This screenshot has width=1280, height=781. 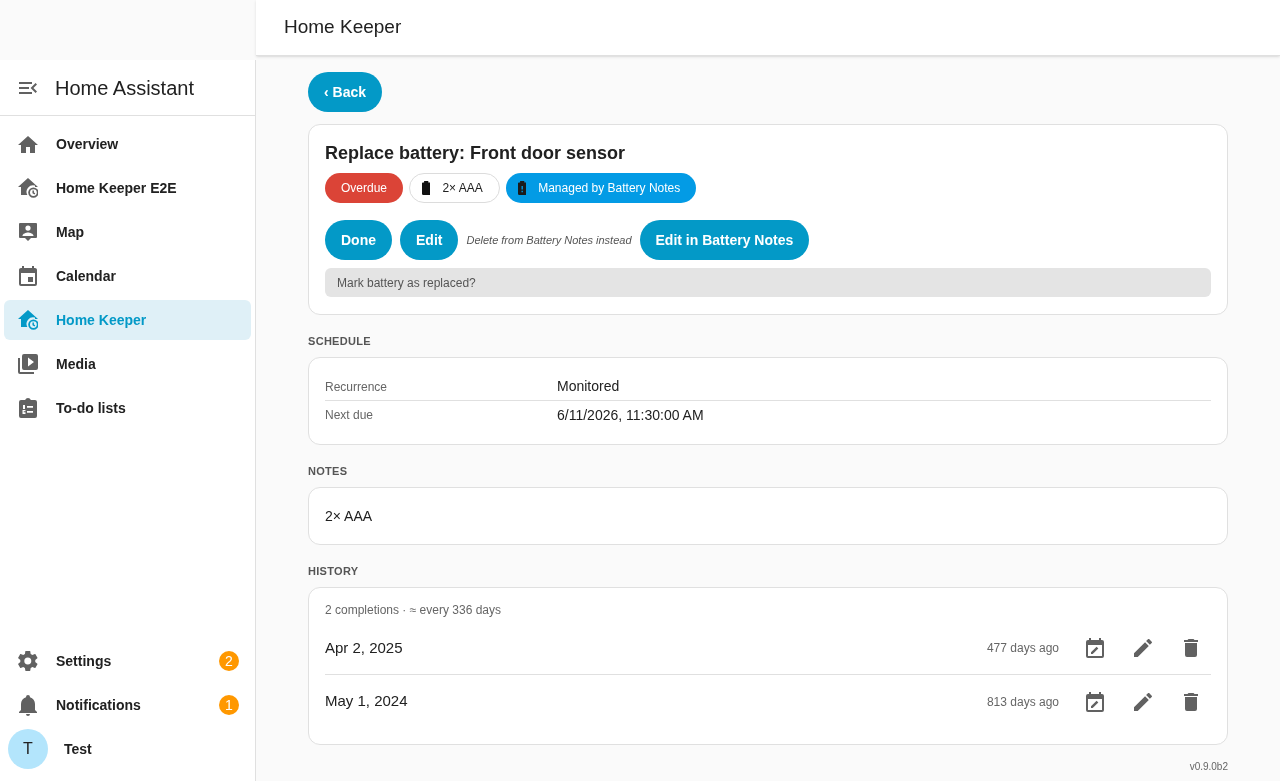 What do you see at coordinates (367, 701) in the screenshot?
I see `history-date: May 1, 2024` at bounding box center [367, 701].